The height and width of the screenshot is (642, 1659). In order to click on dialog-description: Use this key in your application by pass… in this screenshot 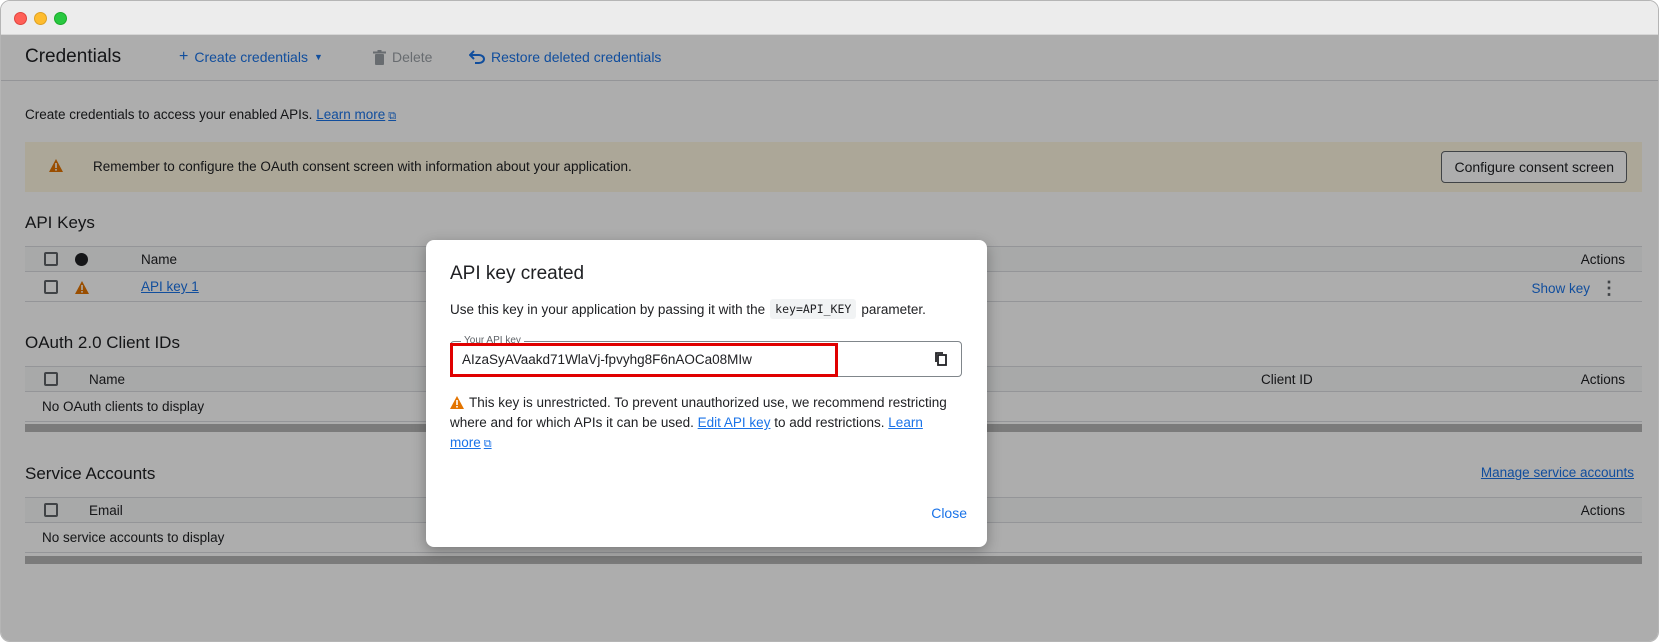, I will do `click(688, 309)`.